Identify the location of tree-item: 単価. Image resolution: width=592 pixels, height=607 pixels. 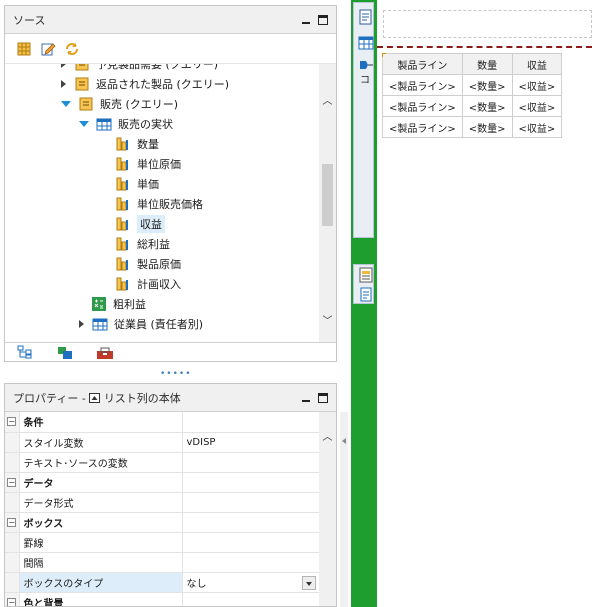
(137, 184).